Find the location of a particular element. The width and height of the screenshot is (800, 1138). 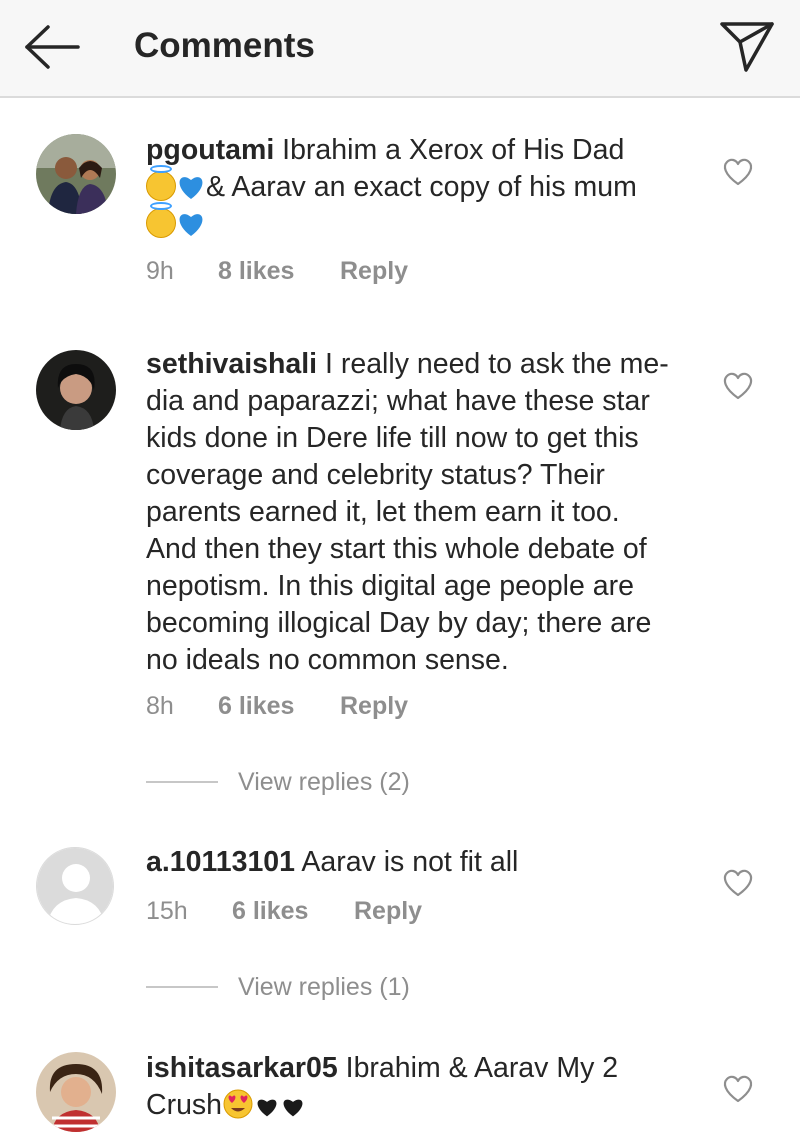

comment-meta: 8h 6 likes Reply is located at coordinates (277, 706).